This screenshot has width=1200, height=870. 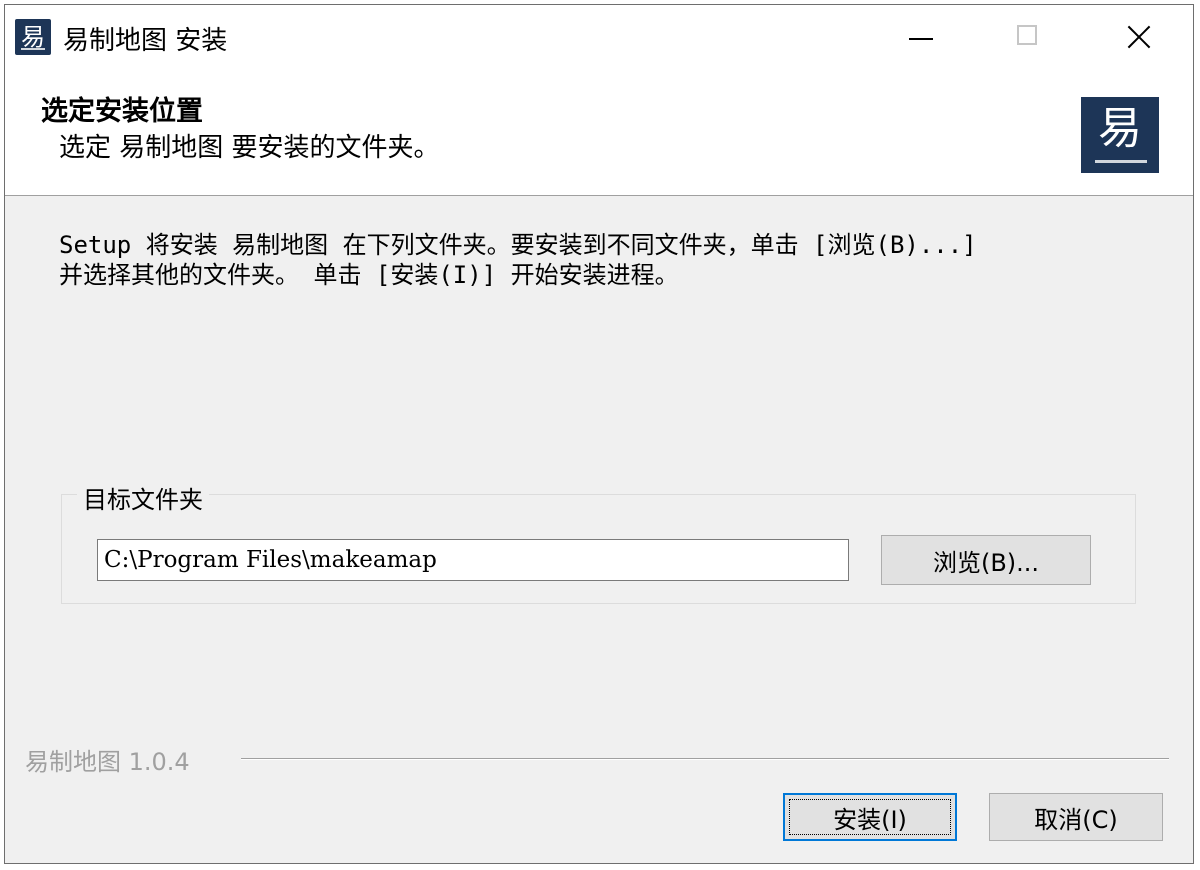 What do you see at coordinates (122, 111) in the screenshot?
I see `page-title: 选定安装位置` at bounding box center [122, 111].